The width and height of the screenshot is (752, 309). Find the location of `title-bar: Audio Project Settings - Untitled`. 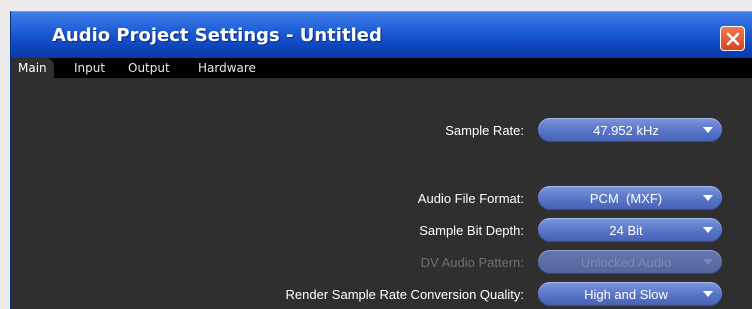

title-bar: Audio Project Settings - Untitled is located at coordinates (381, 34).